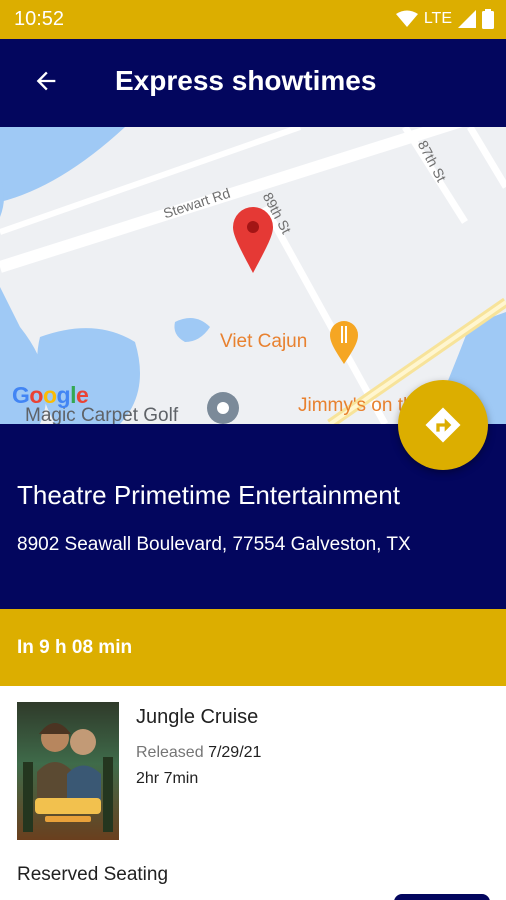 Image resolution: width=506 pixels, height=900 pixels. What do you see at coordinates (170, 752) in the screenshot?
I see `release-label: Released` at bounding box center [170, 752].